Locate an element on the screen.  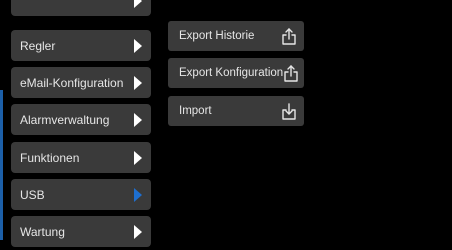
download-icon is located at coordinates (289, 111).